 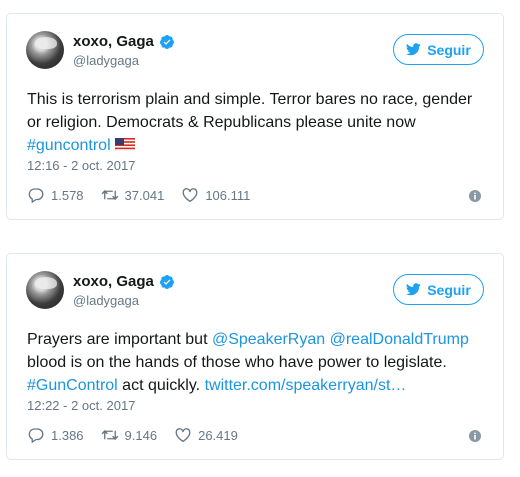 What do you see at coordinates (67, 195) in the screenshot?
I see `reply-count: 1.578` at bounding box center [67, 195].